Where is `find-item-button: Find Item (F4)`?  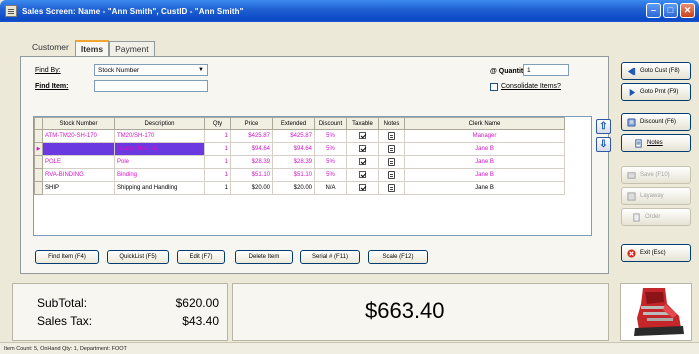 find-item-button: Find Item (F4) is located at coordinates (67, 257).